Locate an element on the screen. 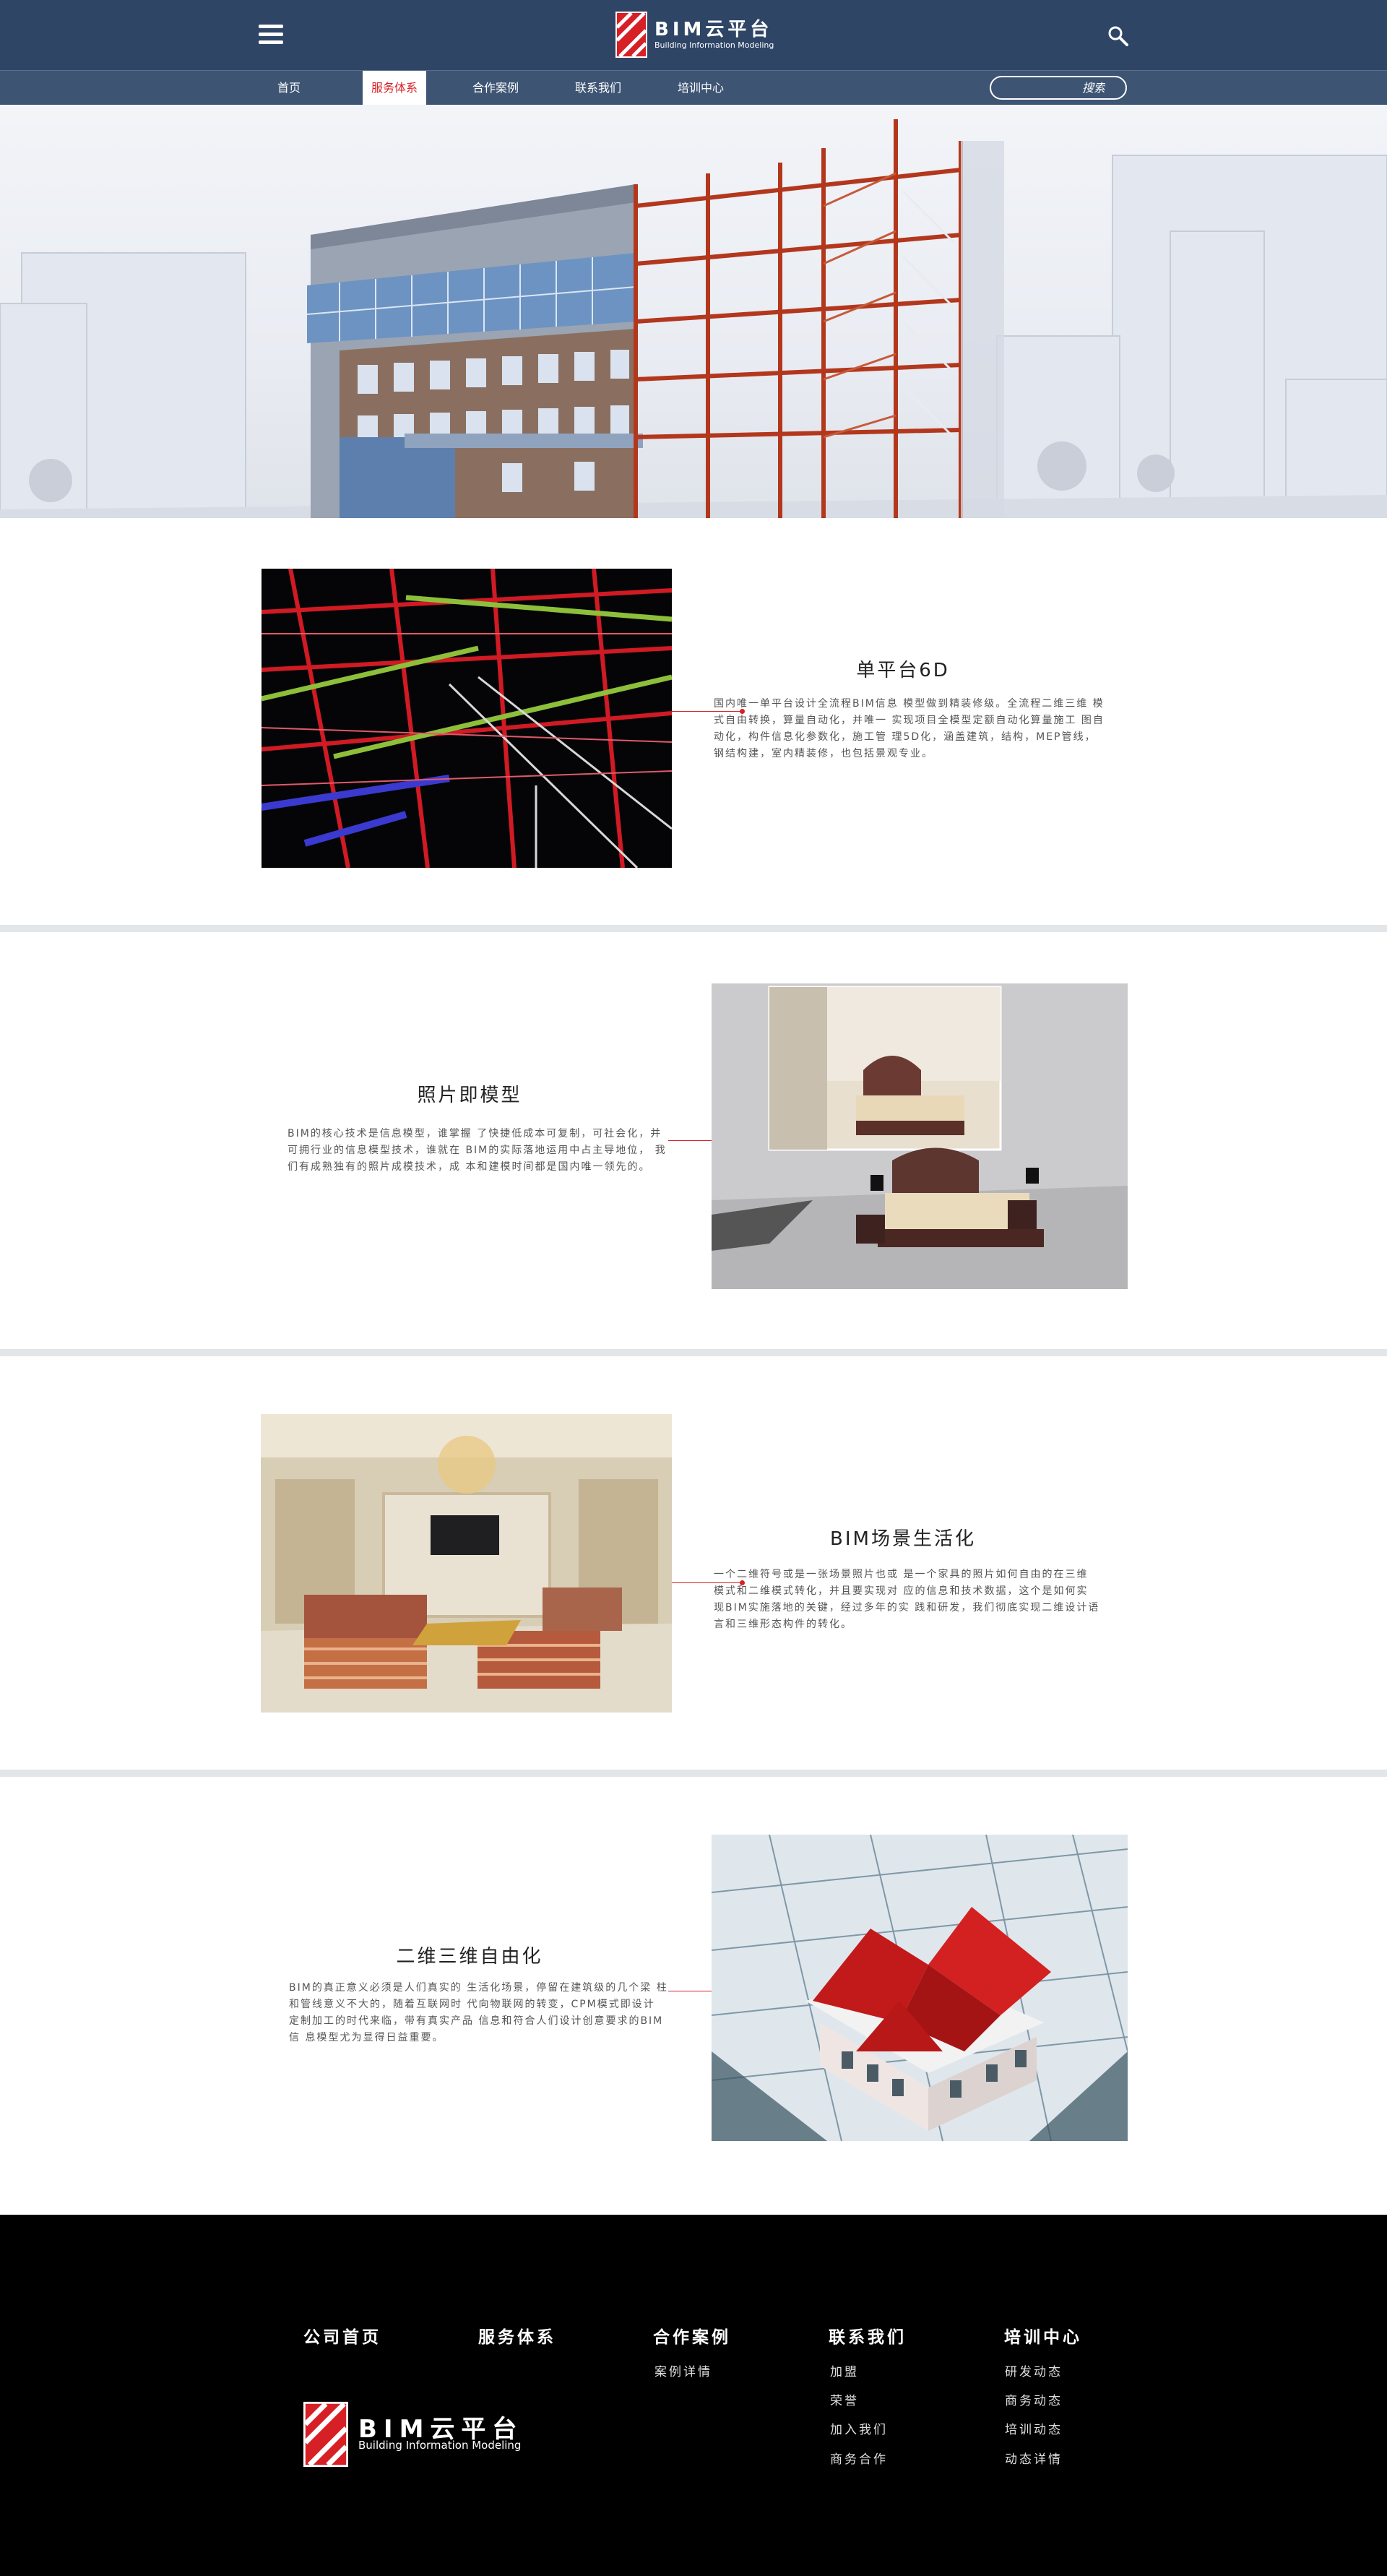 The height and width of the screenshot is (2576, 1387). feature-2-title: 照片即模型 is located at coordinates (469, 1095).